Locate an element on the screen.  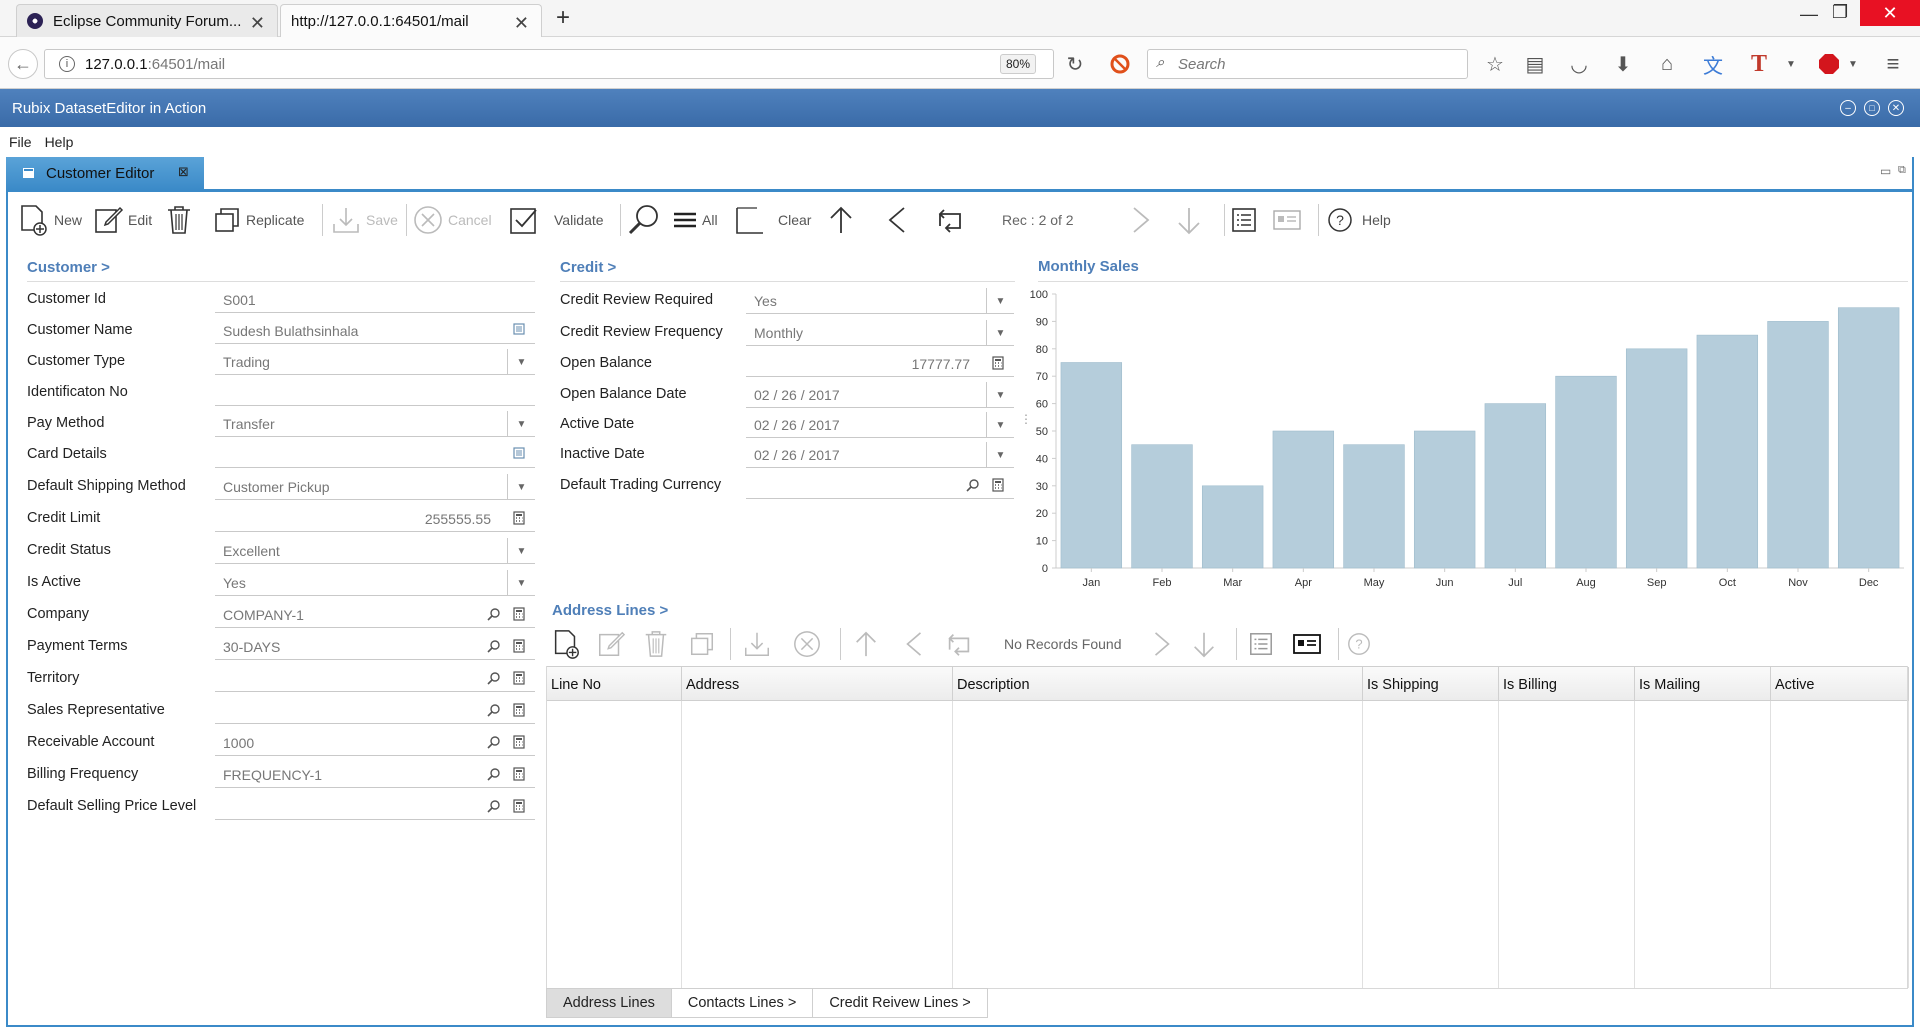
replicate-button: Replicate is located at coordinates (258, 220).